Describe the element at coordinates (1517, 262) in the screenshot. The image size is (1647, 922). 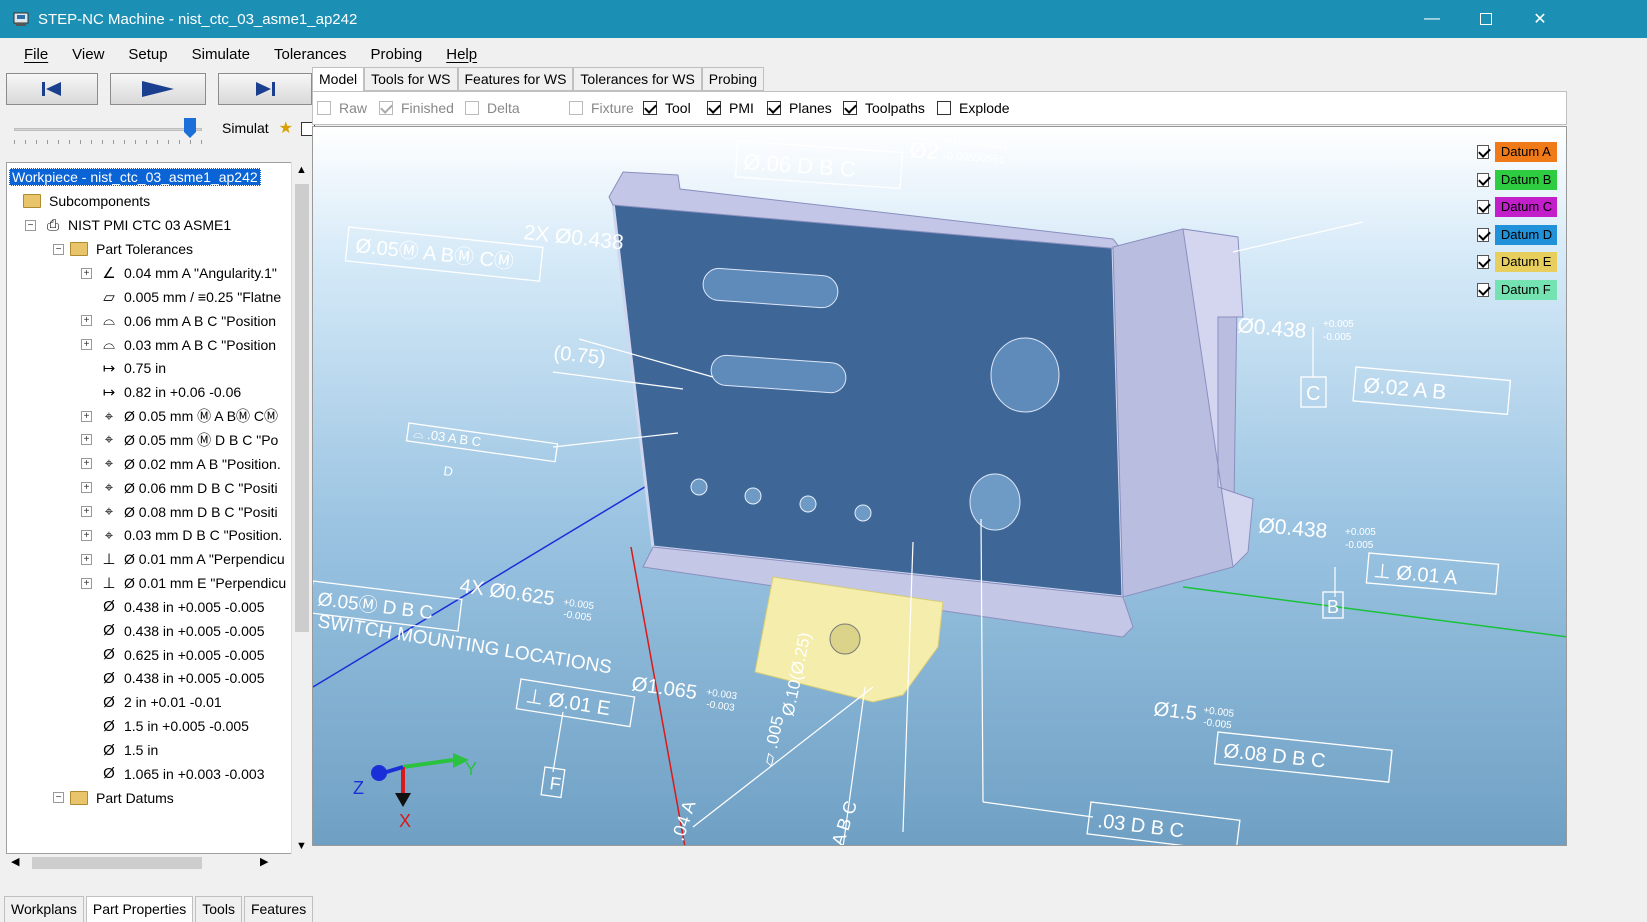
I see `datum-toggle: Datum E` at that location.